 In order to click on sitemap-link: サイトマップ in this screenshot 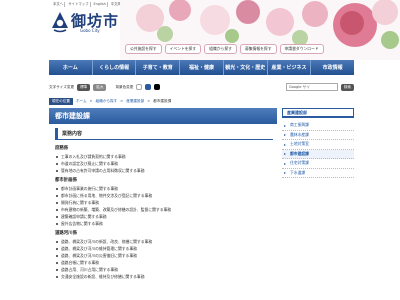, I will do `click(79, 4)`.